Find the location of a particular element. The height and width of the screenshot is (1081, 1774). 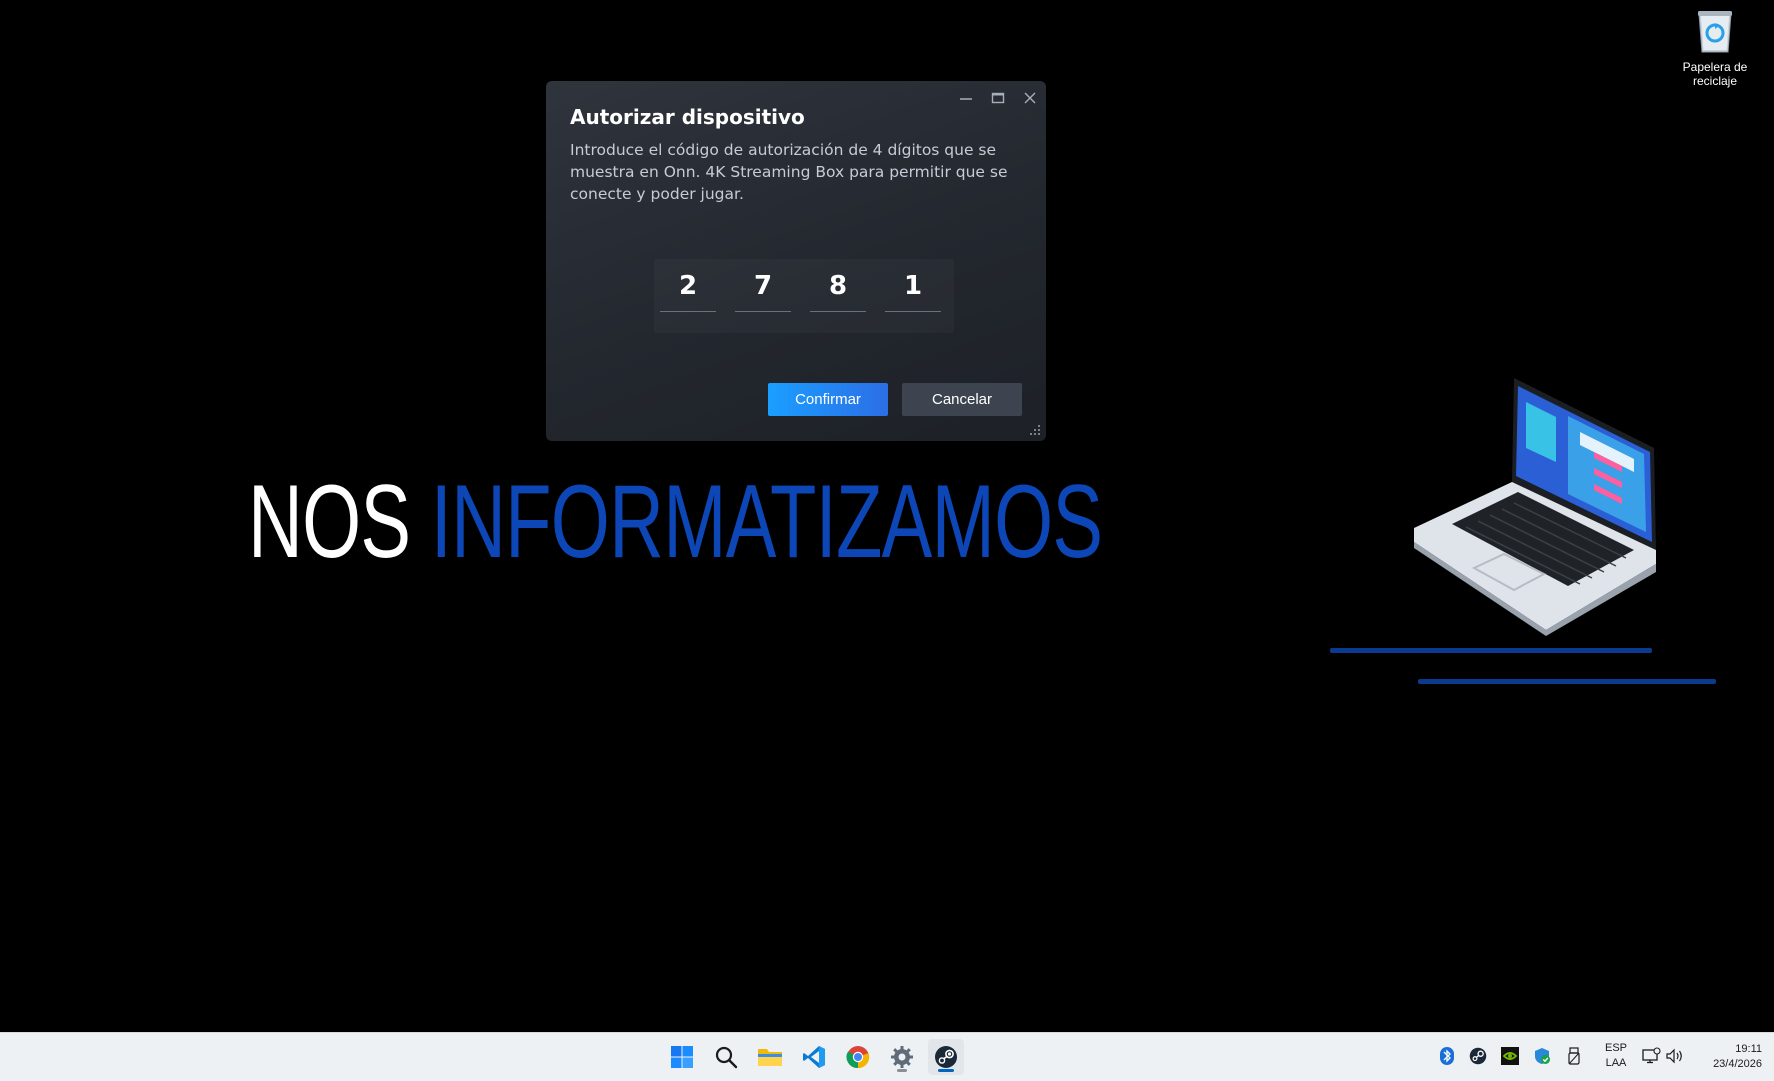

language-indicator: ESP LAA is located at coordinates (1616, 1056).